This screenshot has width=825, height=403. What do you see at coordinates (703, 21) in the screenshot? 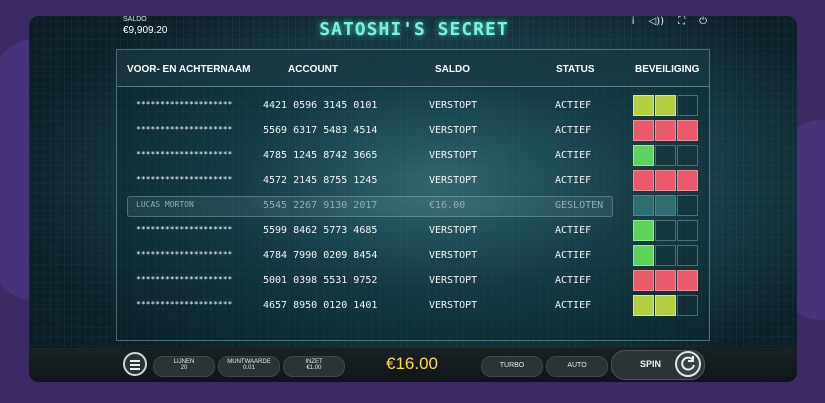
I see `power-icon: ⏻` at bounding box center [703, 21].